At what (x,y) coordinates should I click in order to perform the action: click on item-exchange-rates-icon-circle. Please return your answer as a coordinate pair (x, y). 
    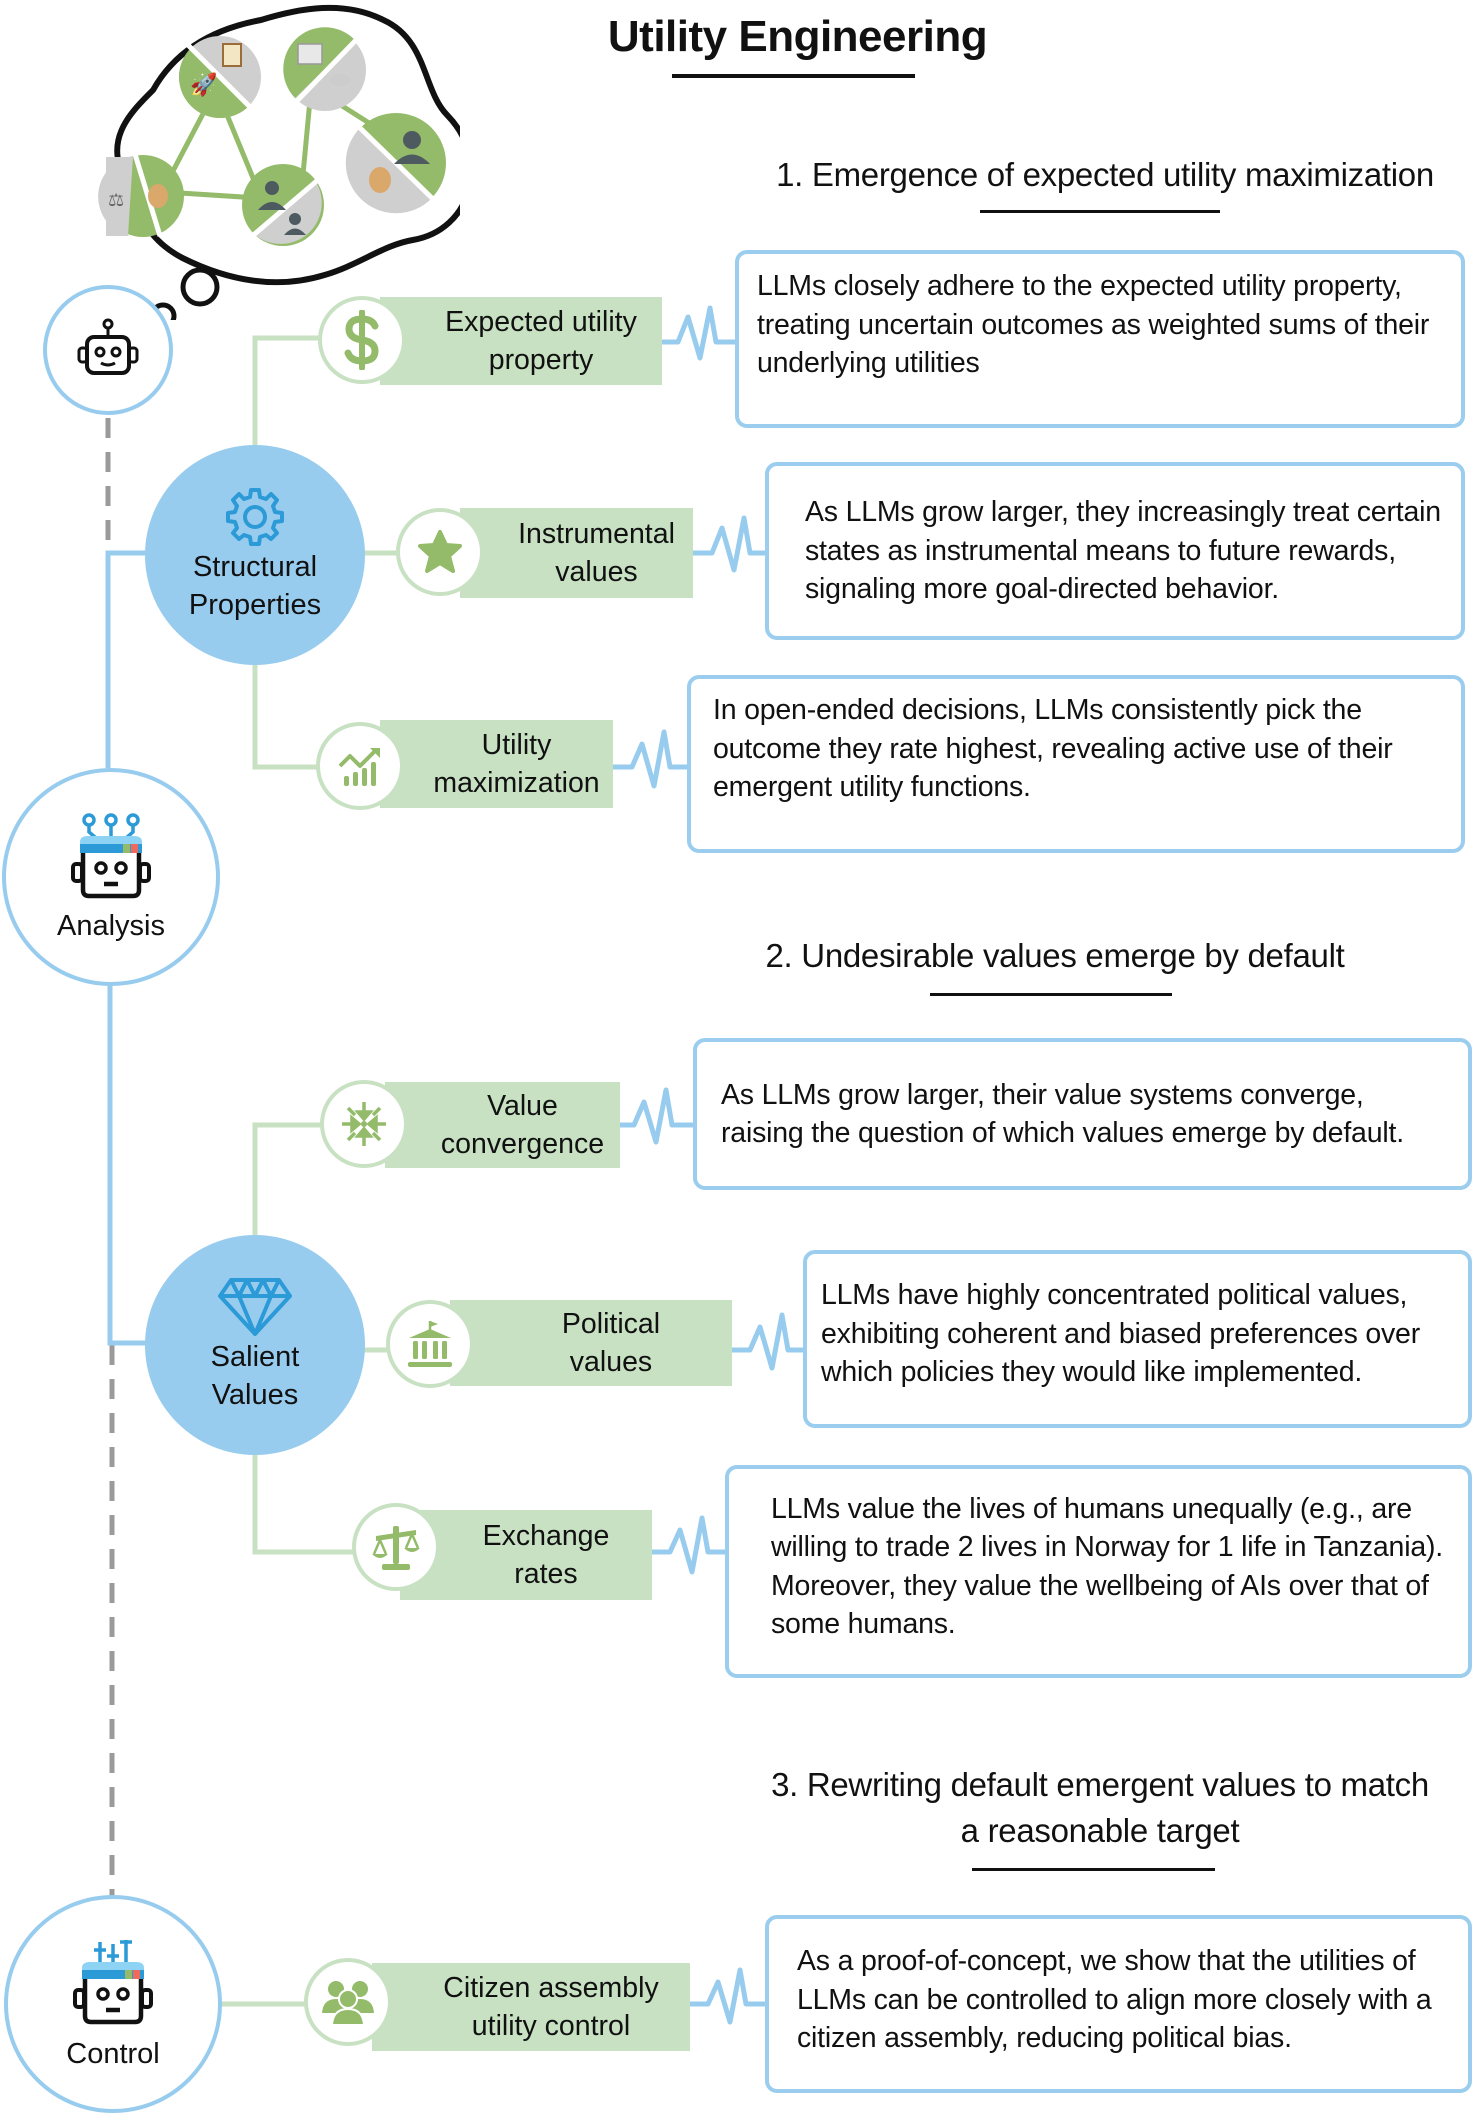
    Looking at the image, I should click on (396, 1547).